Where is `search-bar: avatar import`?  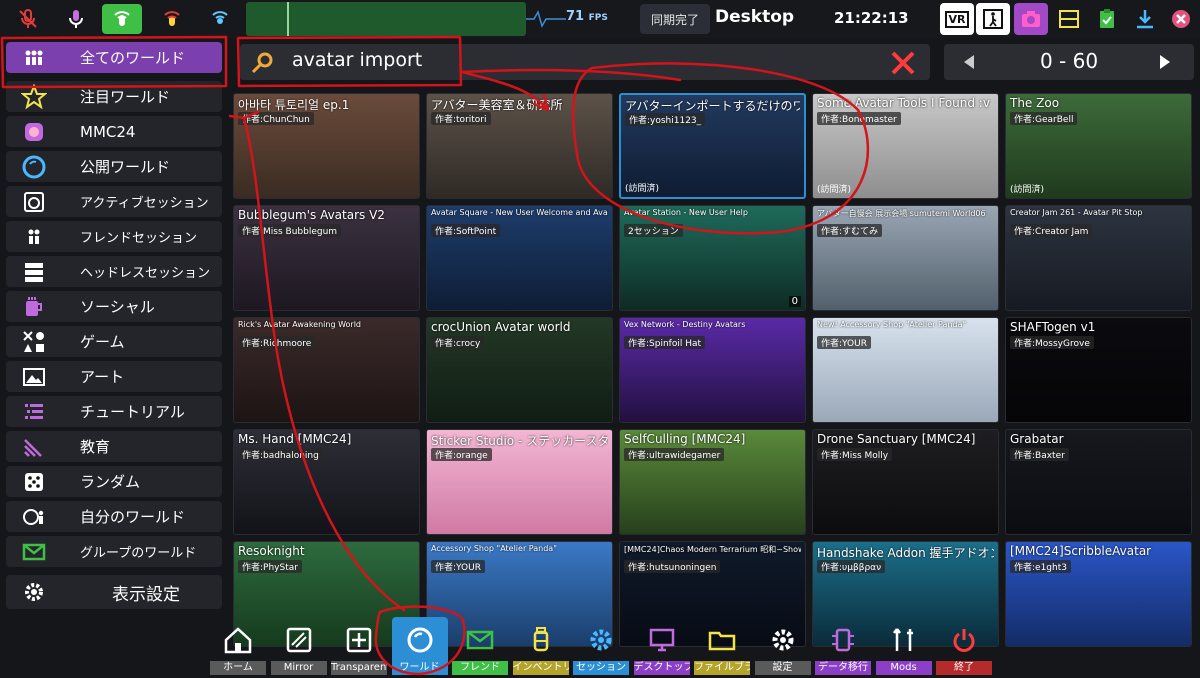 search-bar: avatar import is located at coordinates (585, 62).